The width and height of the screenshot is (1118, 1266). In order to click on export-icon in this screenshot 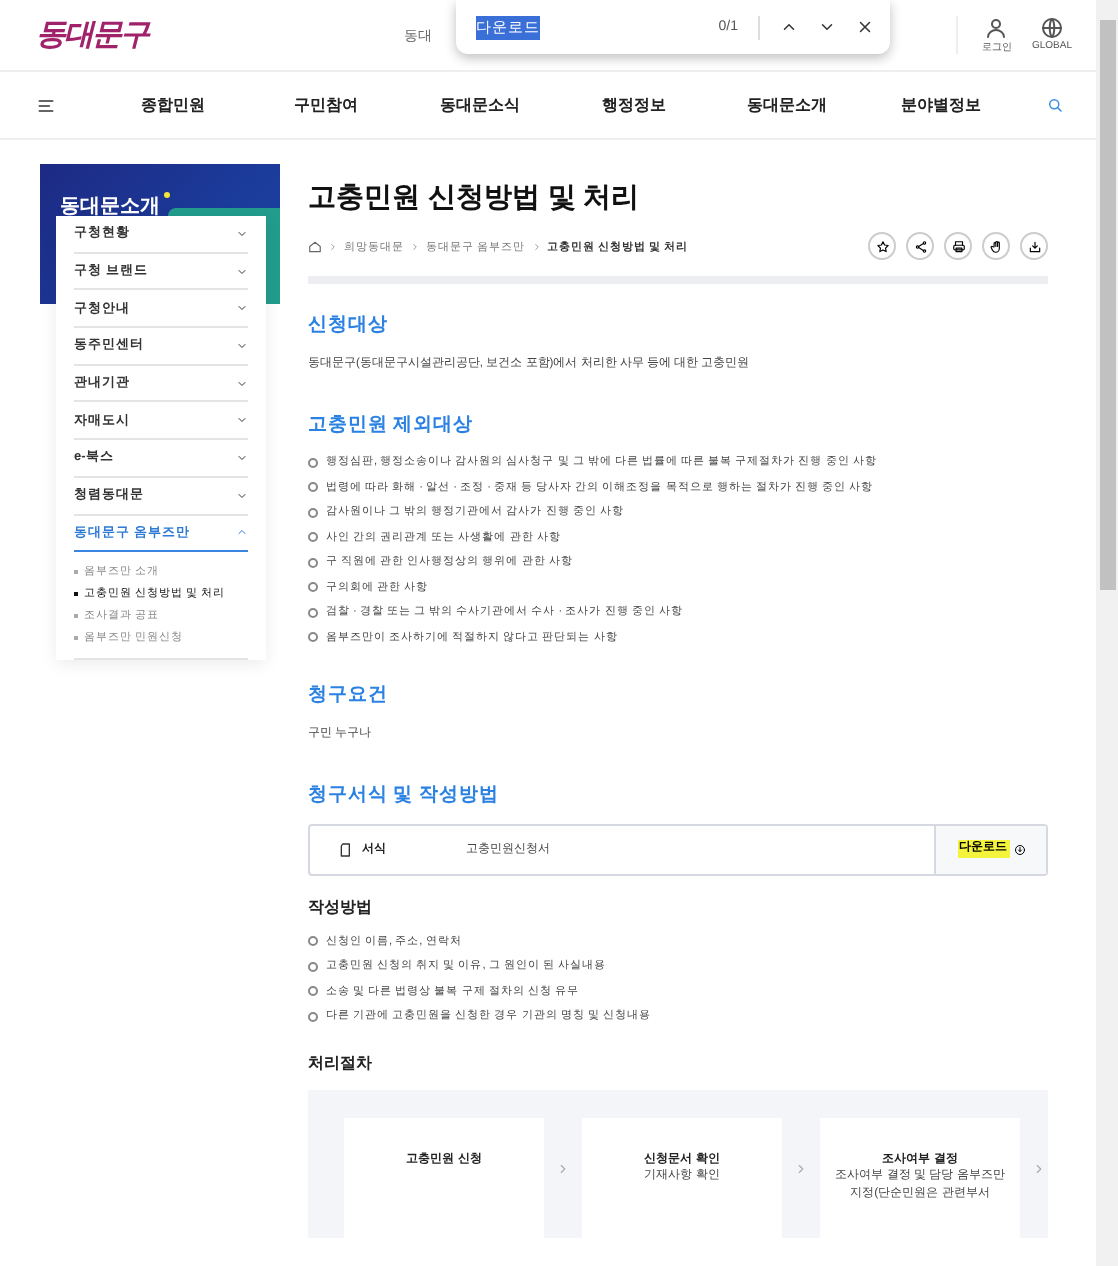, I will do `click(1034, 246)`.